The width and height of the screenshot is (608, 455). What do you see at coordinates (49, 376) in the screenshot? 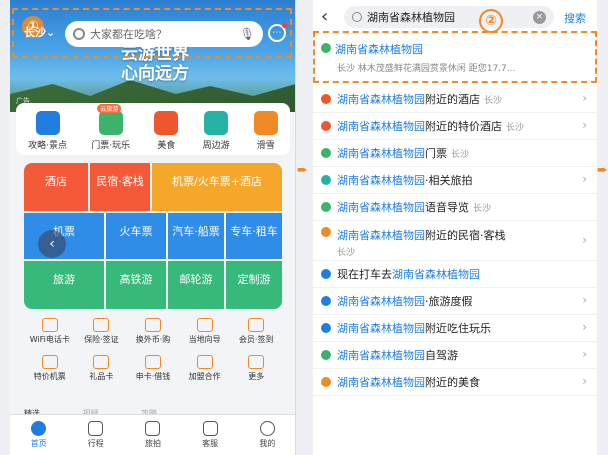
I see `service-label: 特价机票` at bounding box center [49, 376].